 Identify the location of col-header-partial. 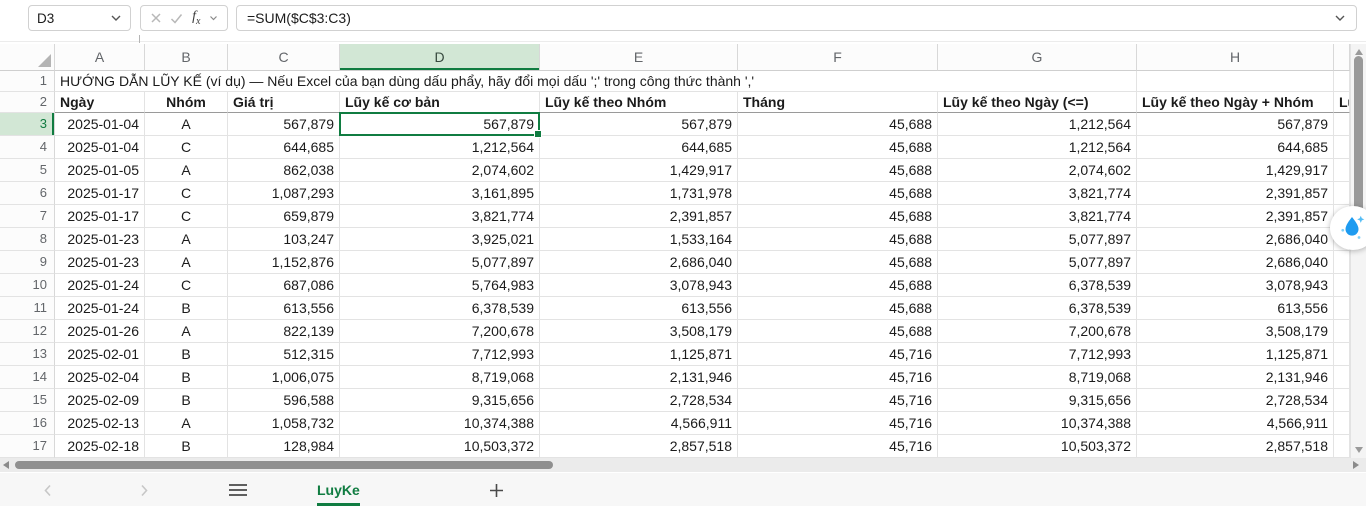
(1342, 57).